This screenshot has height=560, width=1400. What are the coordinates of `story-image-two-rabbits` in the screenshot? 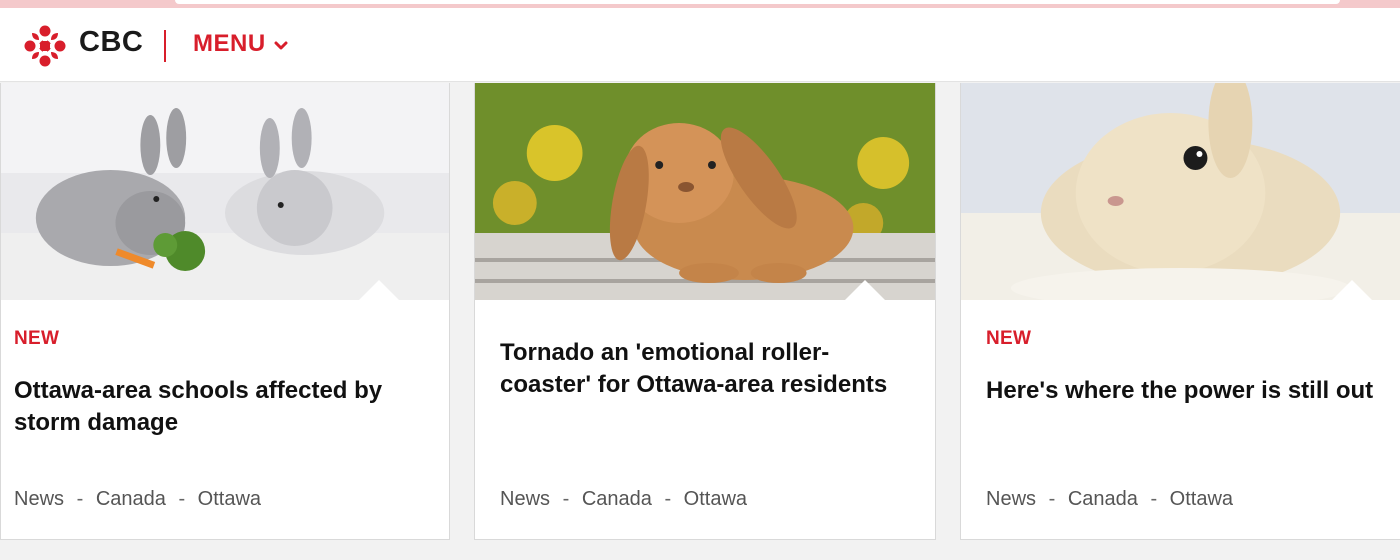 It's located at (225, 191).